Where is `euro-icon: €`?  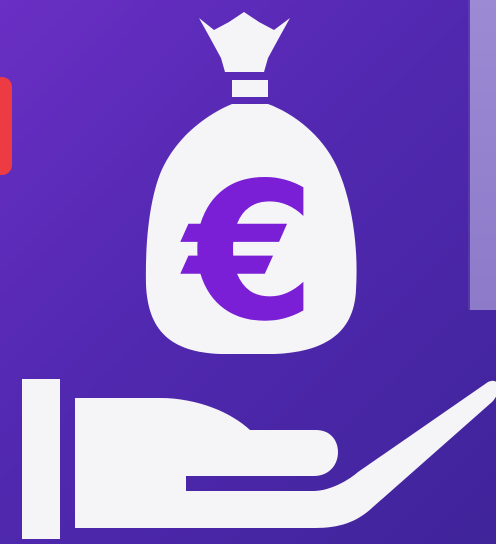 euro-icon: € is located at coordinates (248, 252).